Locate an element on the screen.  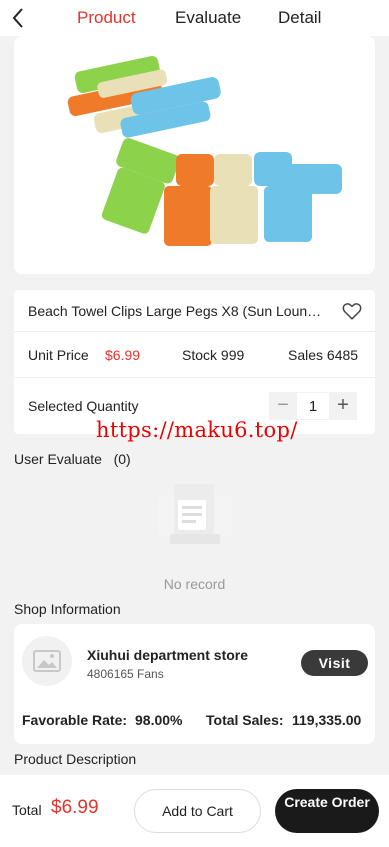
unit-price-label: Unit Price is located at coordinates (58, 355).